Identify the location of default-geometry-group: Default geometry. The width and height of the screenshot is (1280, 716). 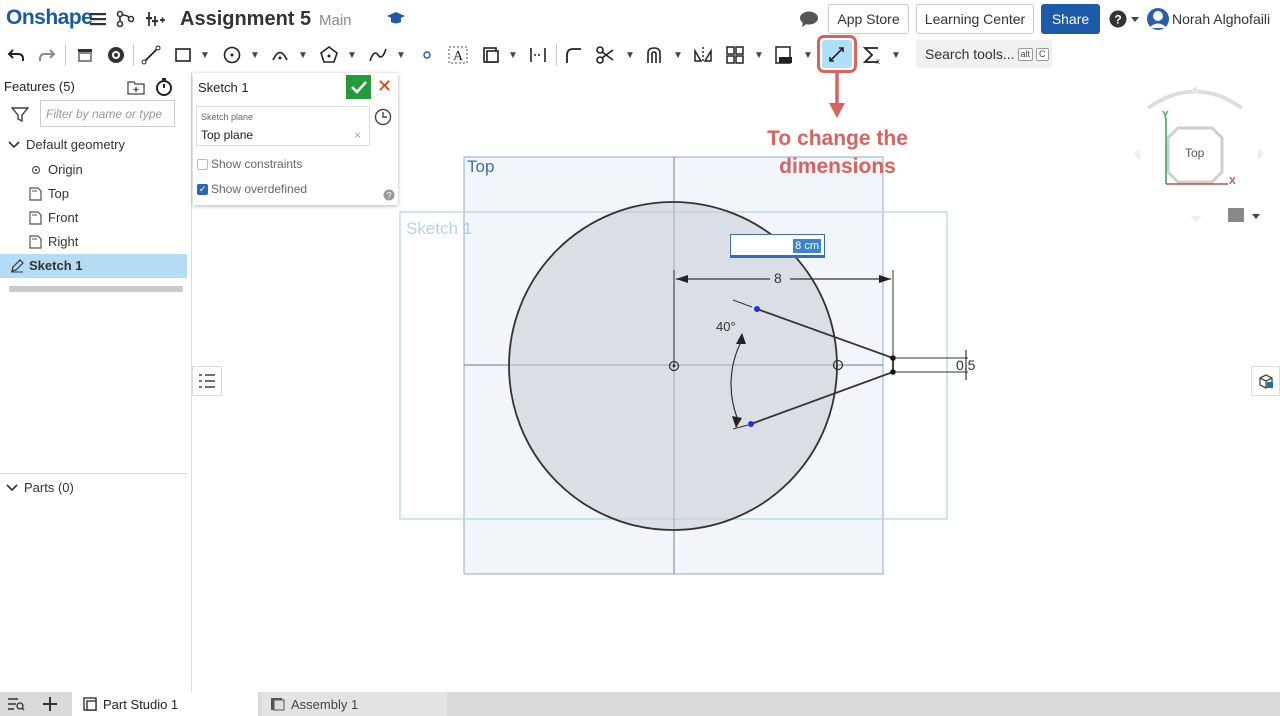
(66, 144).